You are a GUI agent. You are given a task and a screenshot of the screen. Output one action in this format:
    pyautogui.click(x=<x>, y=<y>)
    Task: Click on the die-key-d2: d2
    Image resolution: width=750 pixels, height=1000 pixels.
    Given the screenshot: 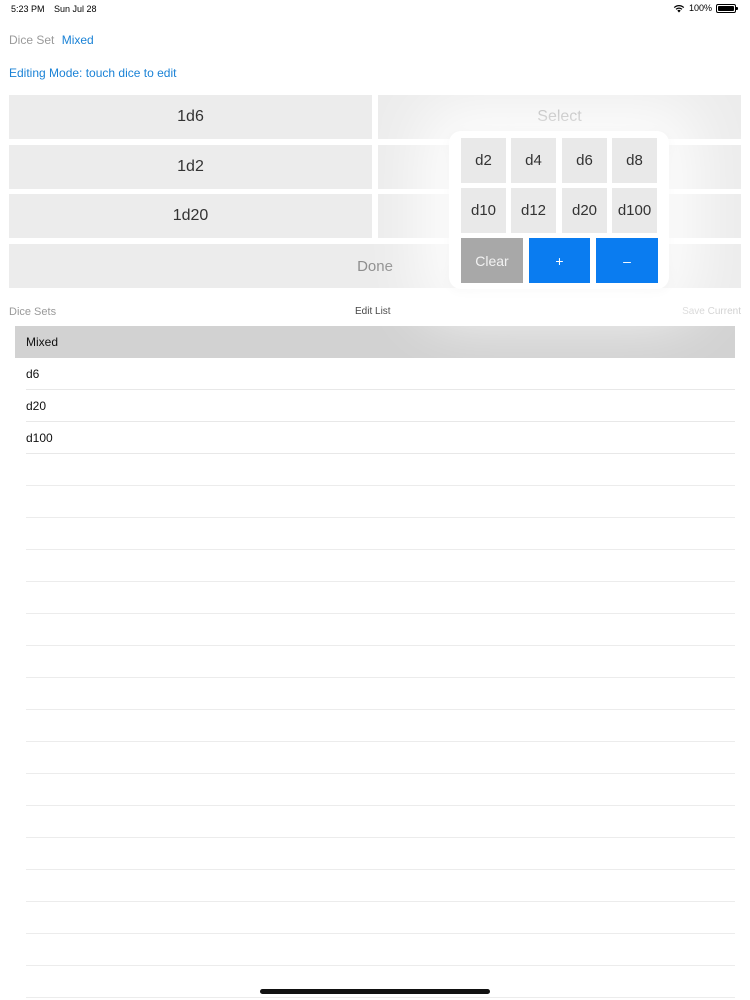 What is the action you would take?
    pyautogui.click(x=483, y=160)
    